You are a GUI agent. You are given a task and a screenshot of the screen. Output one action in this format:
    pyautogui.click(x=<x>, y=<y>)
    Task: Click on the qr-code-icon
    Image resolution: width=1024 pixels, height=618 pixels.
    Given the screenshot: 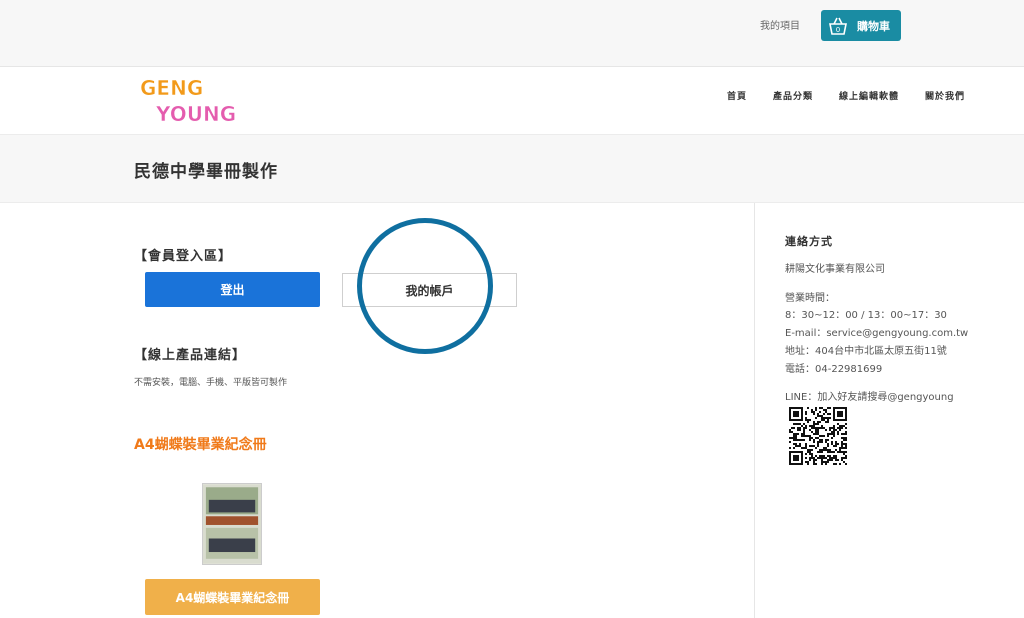 What is the action you would take?
    pyautogui.click(x=818, y=436)
    